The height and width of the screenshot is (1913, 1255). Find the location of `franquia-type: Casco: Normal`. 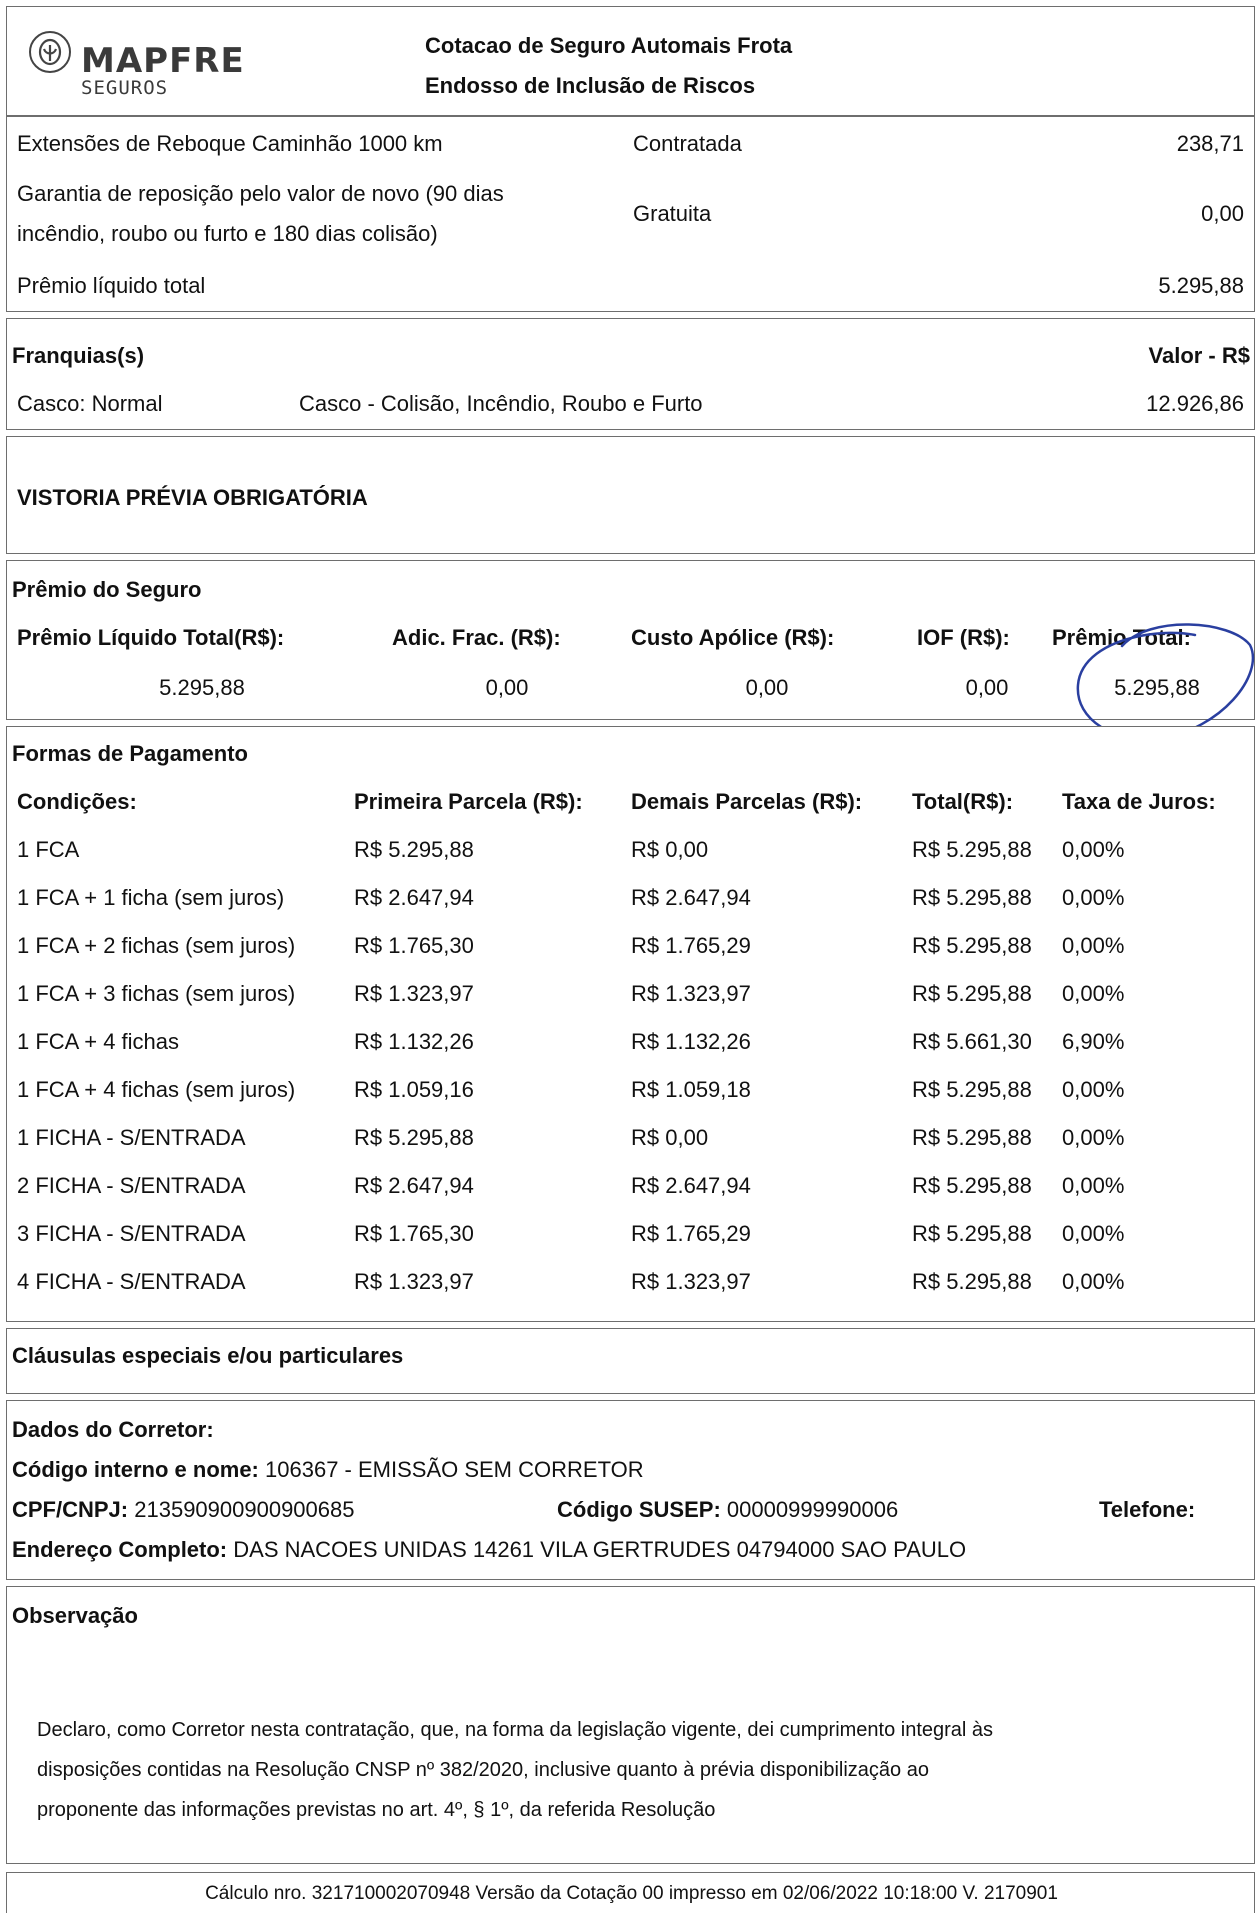

franquia-type: Casco: Normal is located at coordinates (90, 403).